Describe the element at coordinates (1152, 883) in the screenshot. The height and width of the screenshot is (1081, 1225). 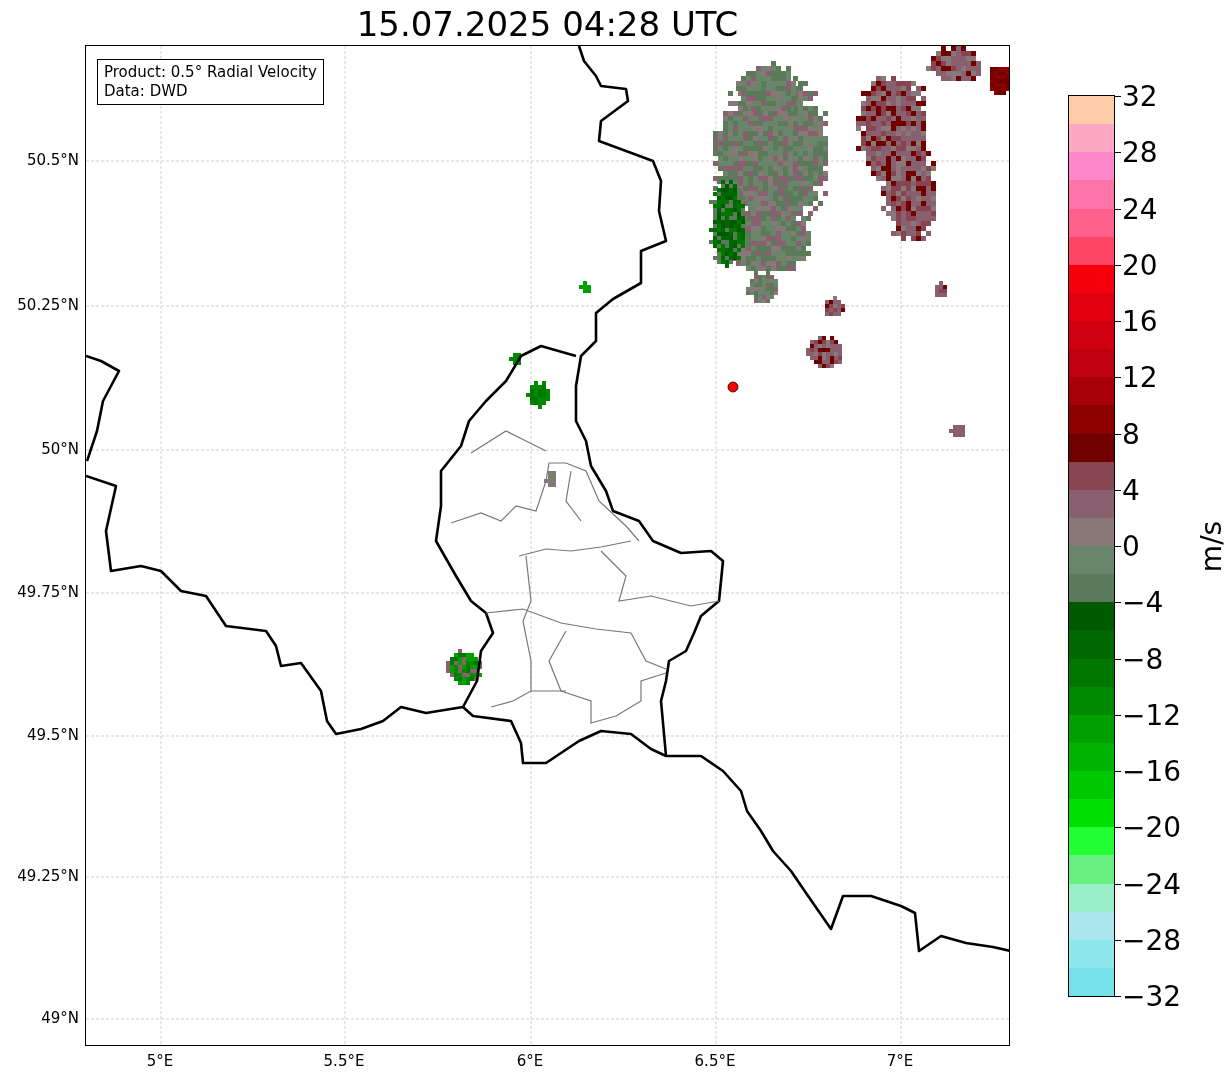
I see `colorbar-tick-label: −24` at that location.